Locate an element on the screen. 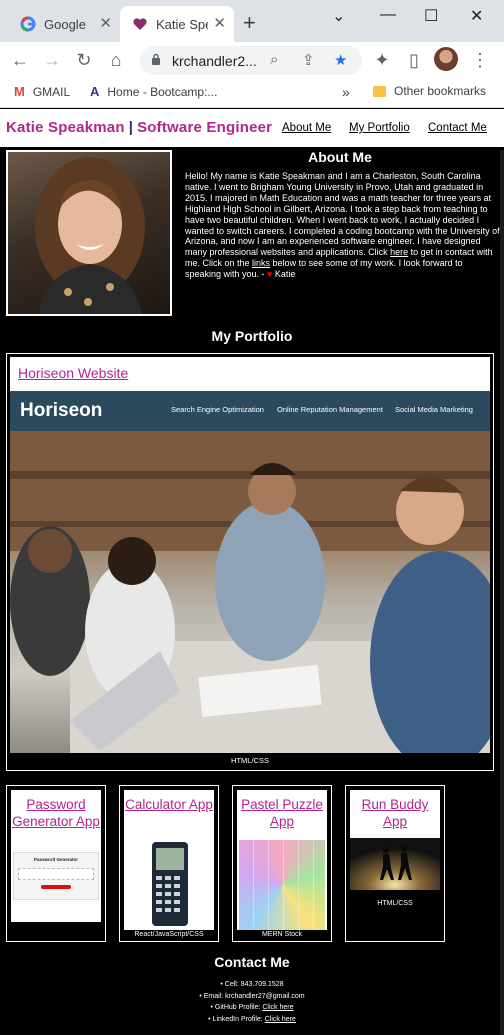  runners-image is located at coordinates (395, 864).